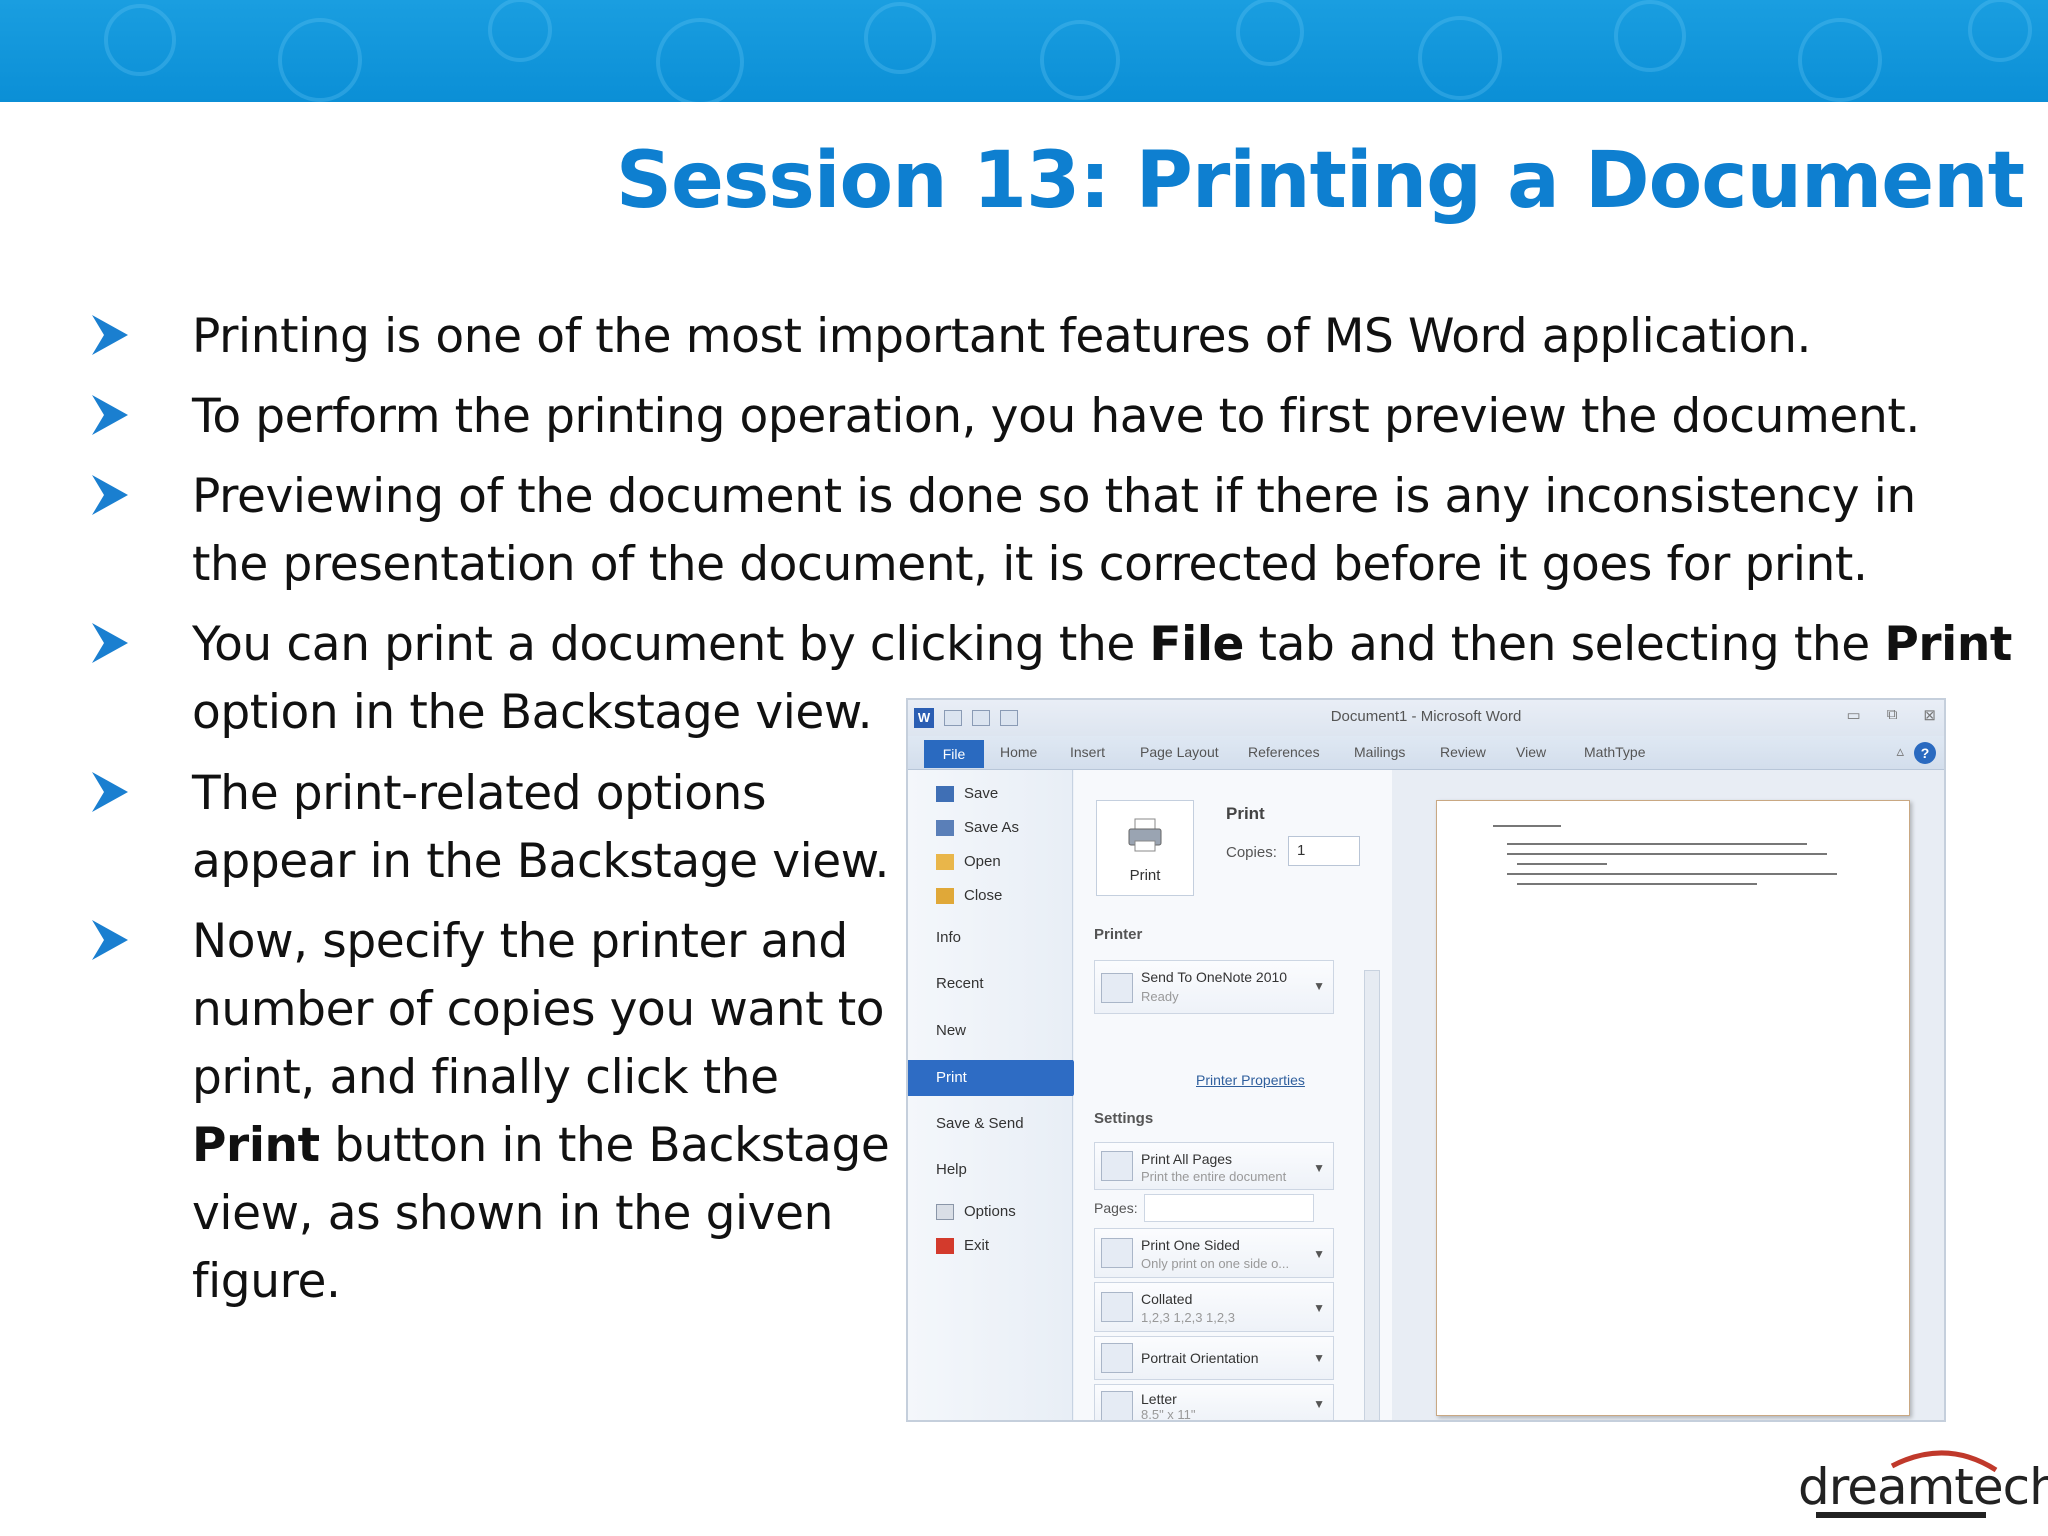  What do you see at coordinates (1284, 752) in the screenshot?
I see `tab-references: References` at bounding box center [1284, 752].